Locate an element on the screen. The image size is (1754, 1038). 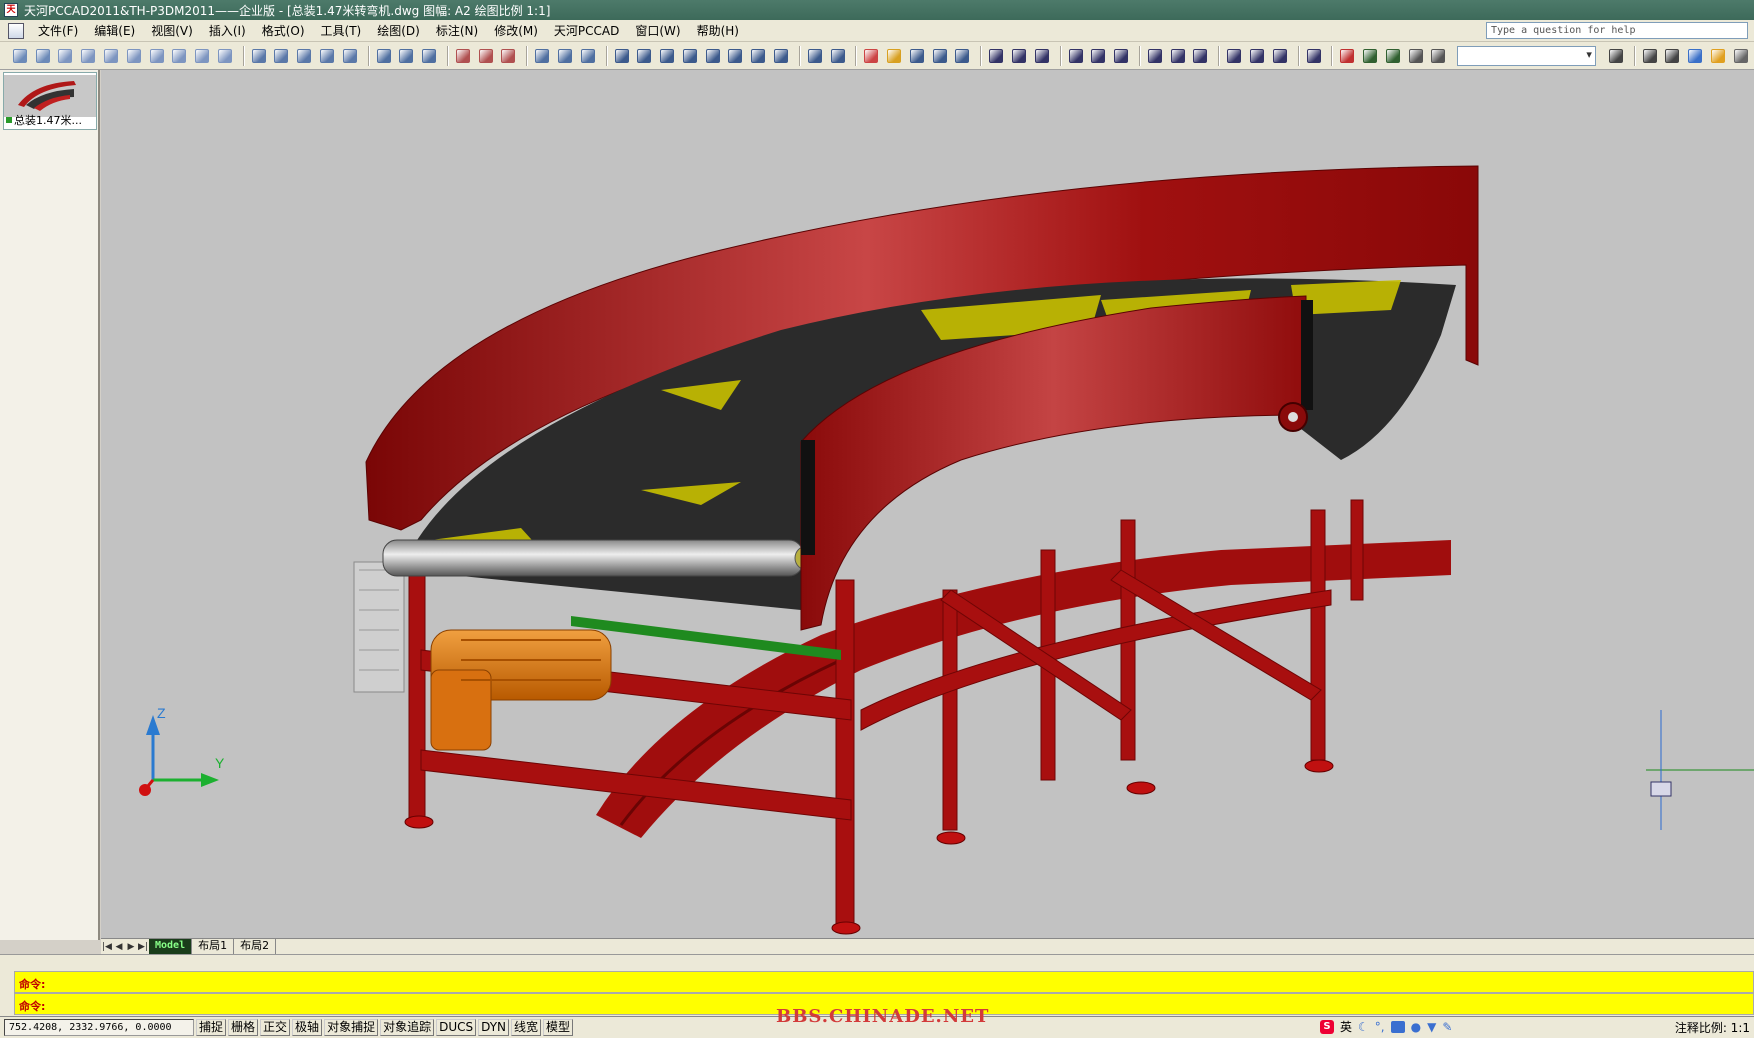
toggle-snap: 捕捉 is located at coordinates (211, 1027).